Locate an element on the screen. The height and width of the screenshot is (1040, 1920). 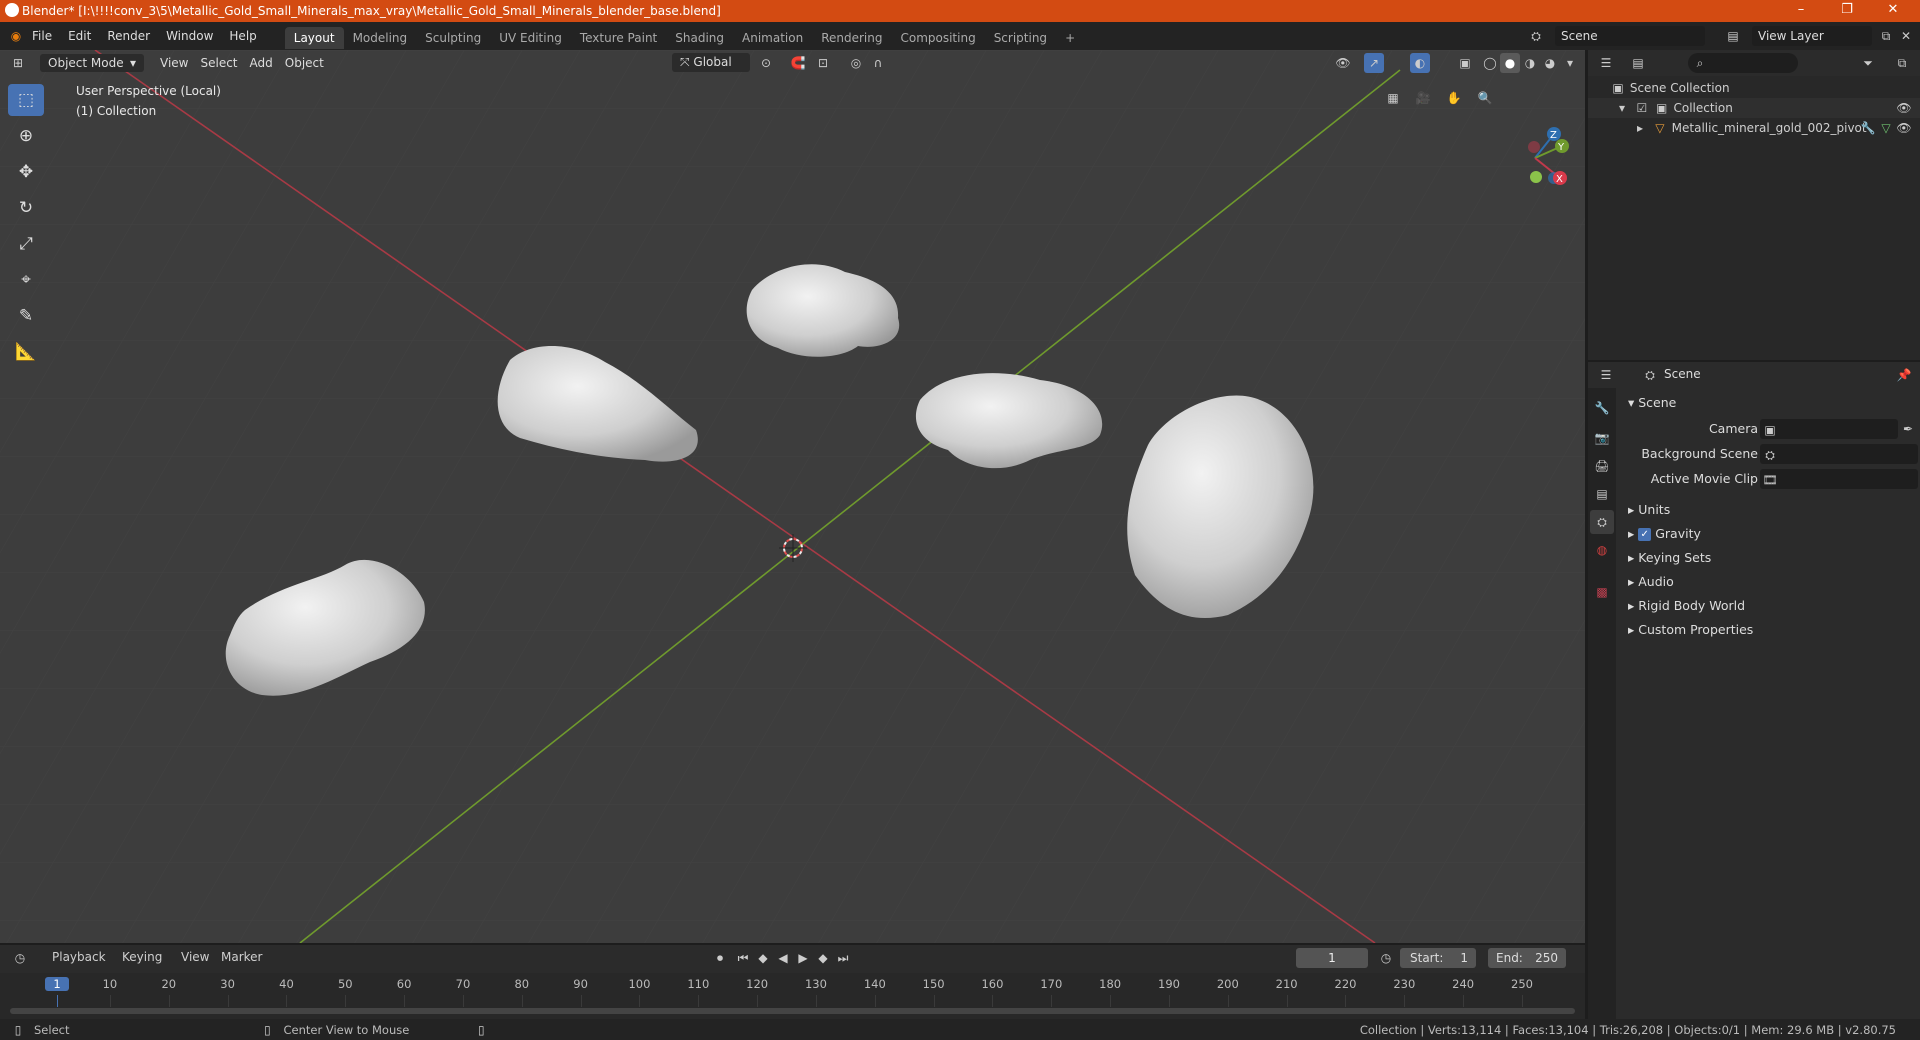
tab-animation: Animation is located at coordinates (772, 38).